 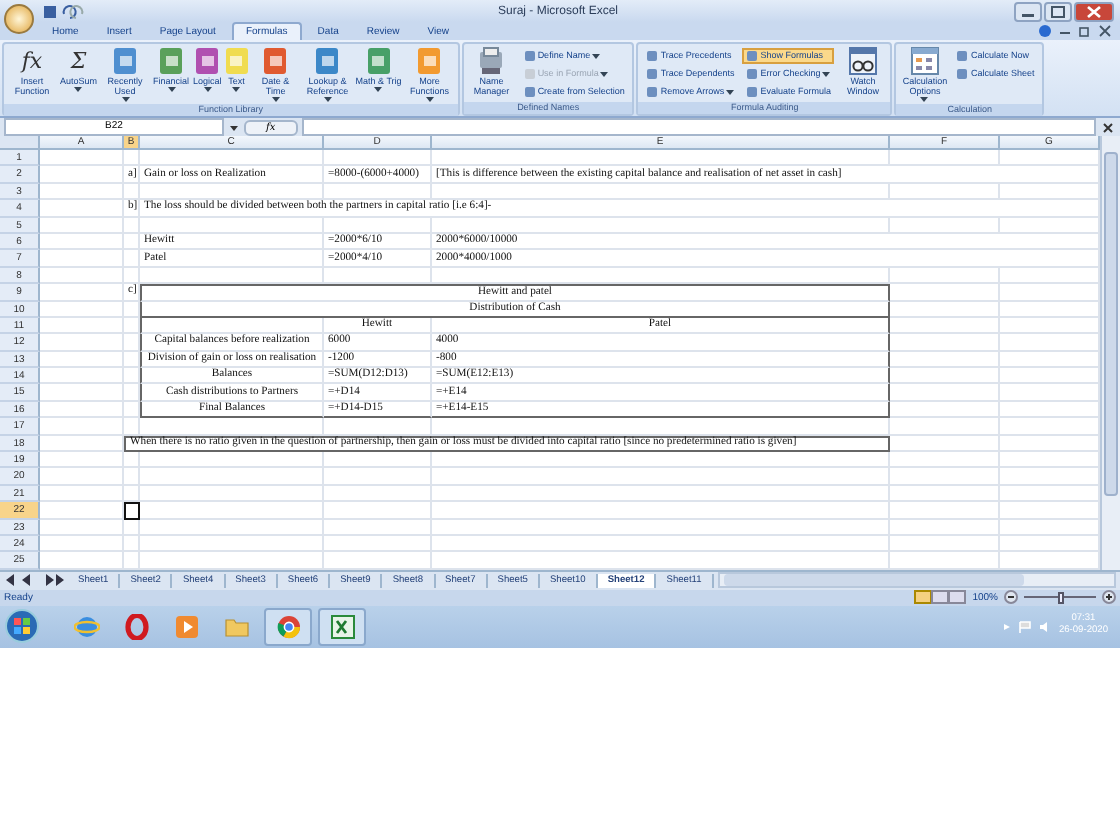 I want to click on flag-icon, so click(x=1025, y=626).